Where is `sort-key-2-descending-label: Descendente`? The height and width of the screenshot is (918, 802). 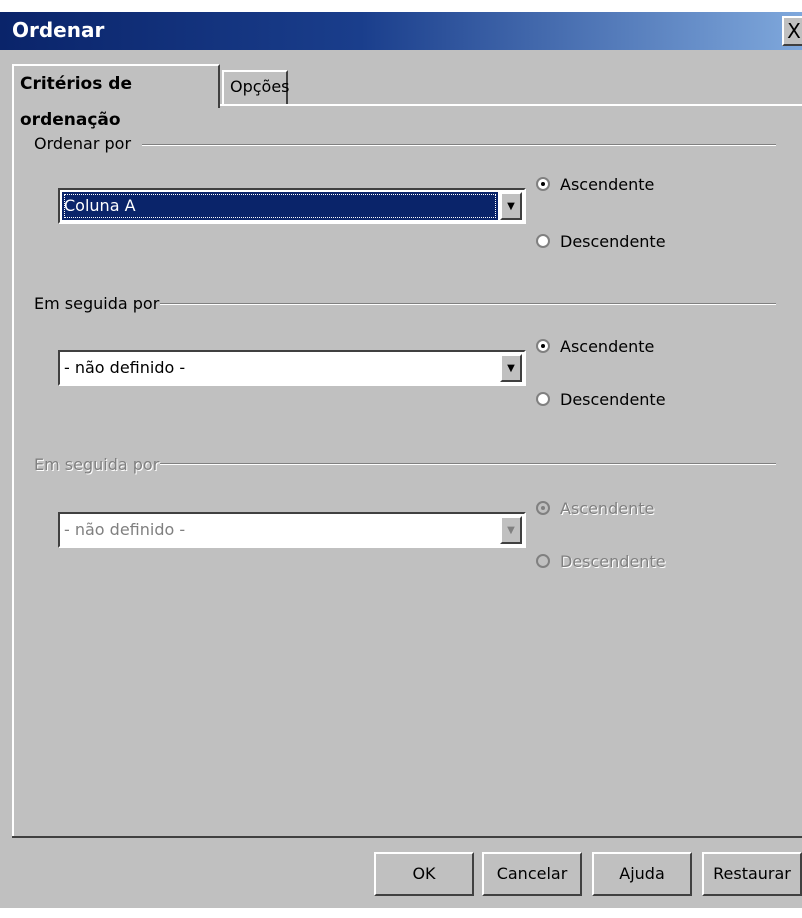
sort-key-2-descending-label: Descendente is located at coordinates (613, 399).